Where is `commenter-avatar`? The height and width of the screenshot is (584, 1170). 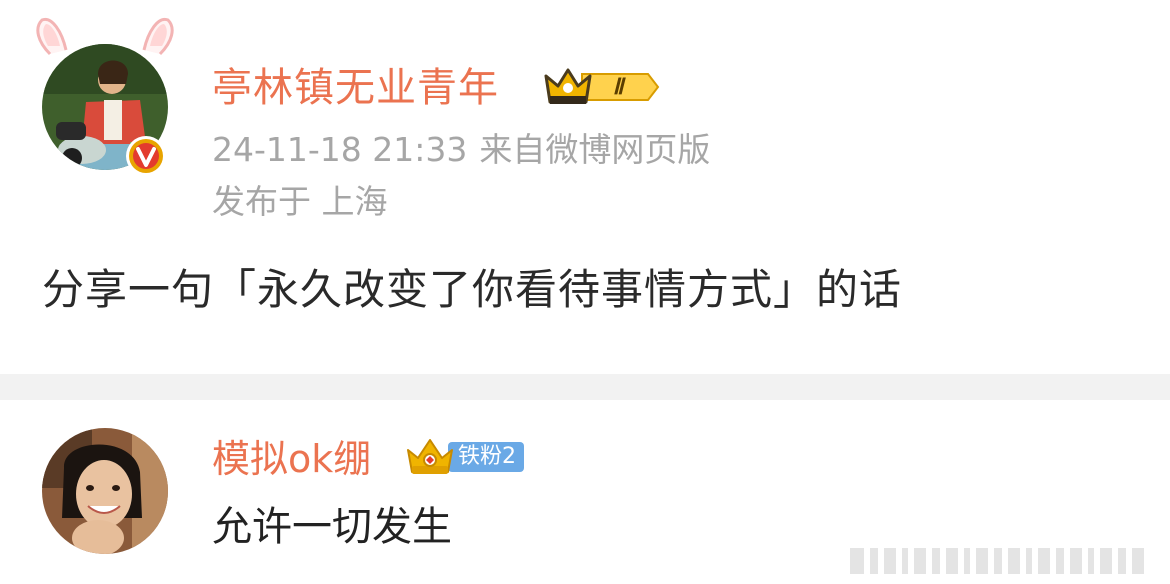 commenter-avatar is located at coordinates (105, 491).